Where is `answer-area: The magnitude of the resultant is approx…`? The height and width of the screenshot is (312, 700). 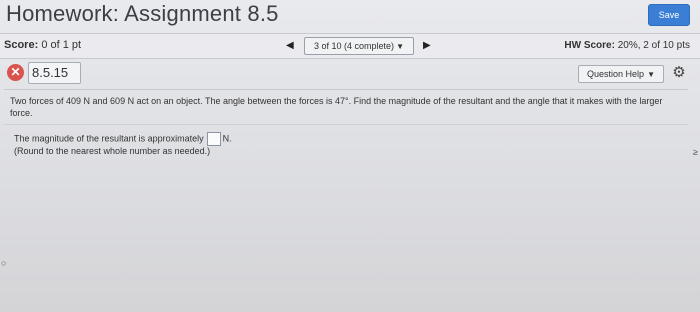
answer-area: The magnitude of the resultant is approx… is located at coordinates (346, 144).